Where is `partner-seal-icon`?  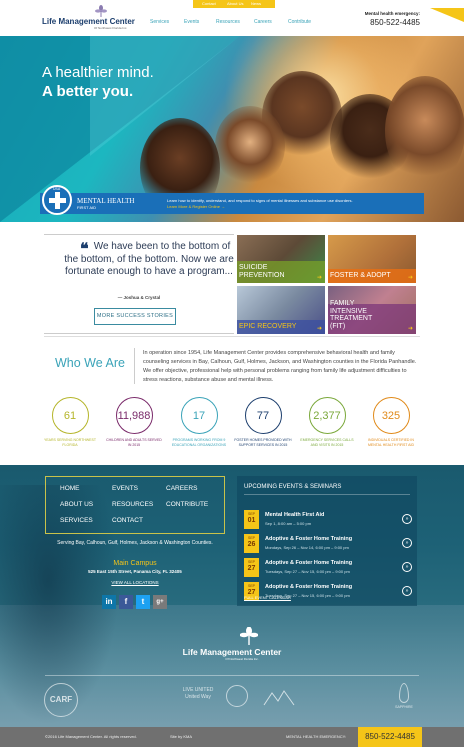
partner-seal-icon is located at coordinates (237, 696).